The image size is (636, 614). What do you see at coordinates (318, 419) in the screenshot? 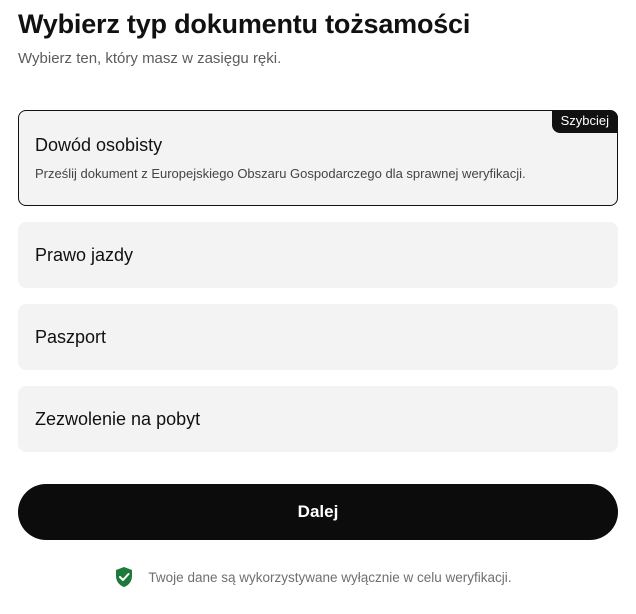
I see `option-residence-permit: Zezwolenie na pobyt` at bounding box center [318, 419].